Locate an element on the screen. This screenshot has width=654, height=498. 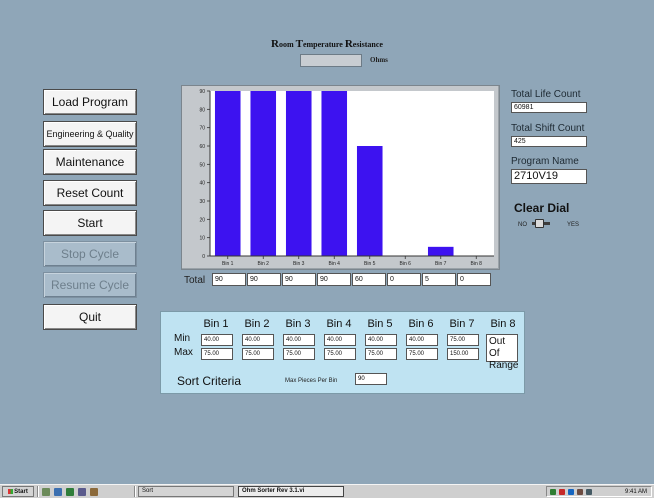
taskbar: Start Sort Ohm Sorter Rev 3.1.vi 9:41 AM is located at coordinates (327, 491).